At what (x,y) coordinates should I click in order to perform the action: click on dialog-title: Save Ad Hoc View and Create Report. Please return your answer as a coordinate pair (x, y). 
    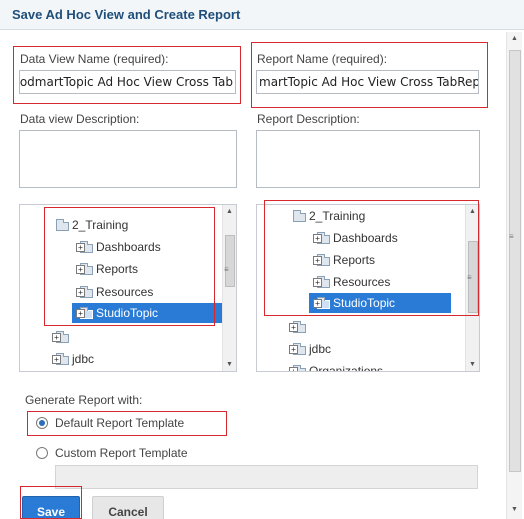
    Looking at the image, I should click on (126, 14).